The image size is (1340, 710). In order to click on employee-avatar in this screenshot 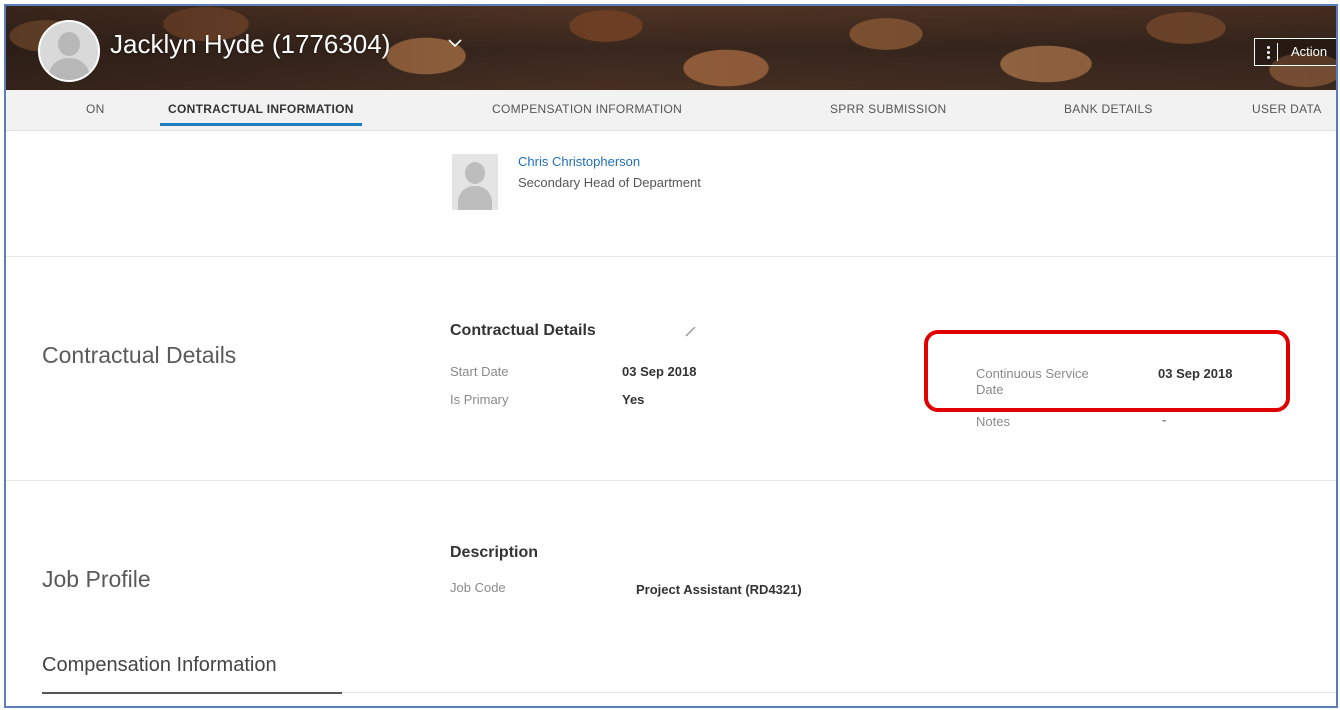, I will do `click(69, 51)`.